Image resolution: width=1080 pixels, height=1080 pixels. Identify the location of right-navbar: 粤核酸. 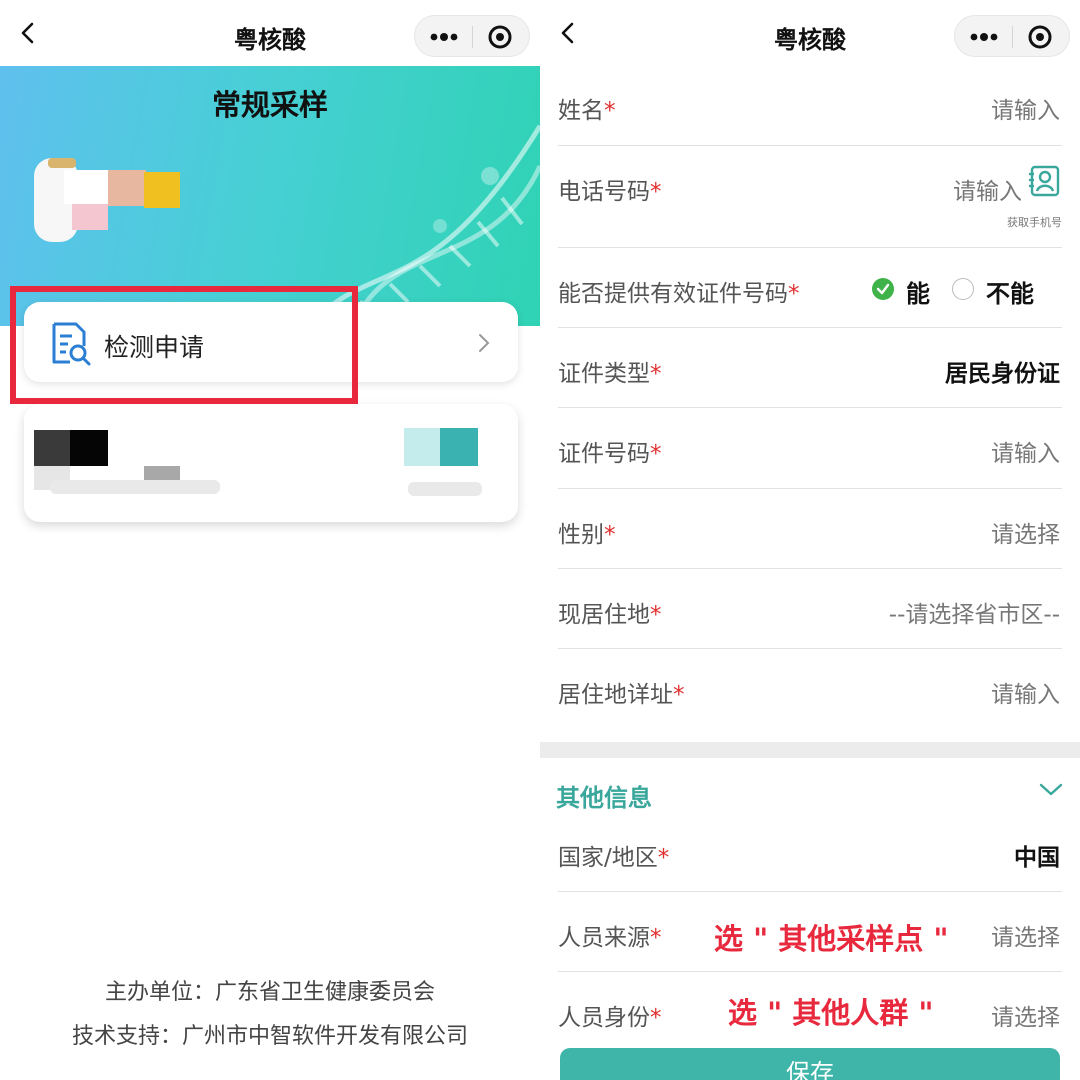
(810, 33).